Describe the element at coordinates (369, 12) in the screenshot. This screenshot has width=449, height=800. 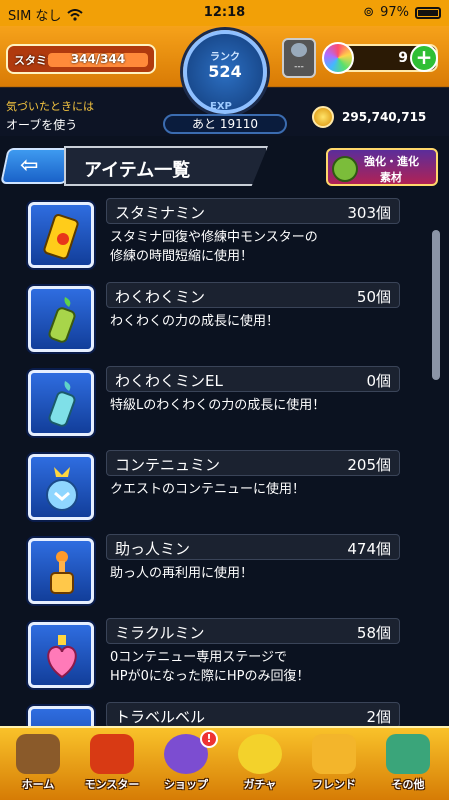
I see `orientation-lock-icon: ⊚` at that location.